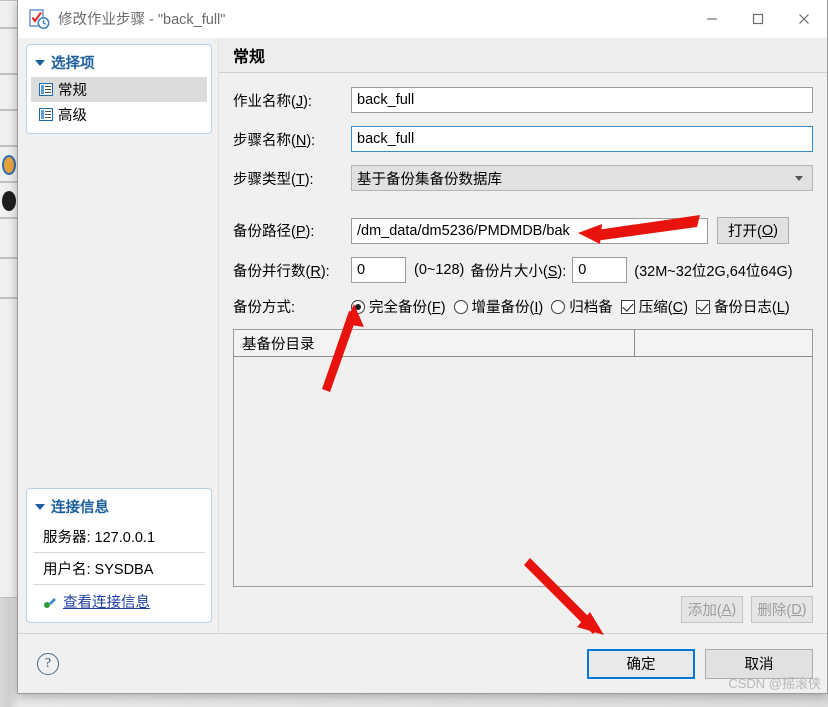 The height and width of the screenshot is (707, 828). Describe the element at coordinates (274, 140) in the screenshot. I see `step-name-label: 步骤名称(N):` at that location.